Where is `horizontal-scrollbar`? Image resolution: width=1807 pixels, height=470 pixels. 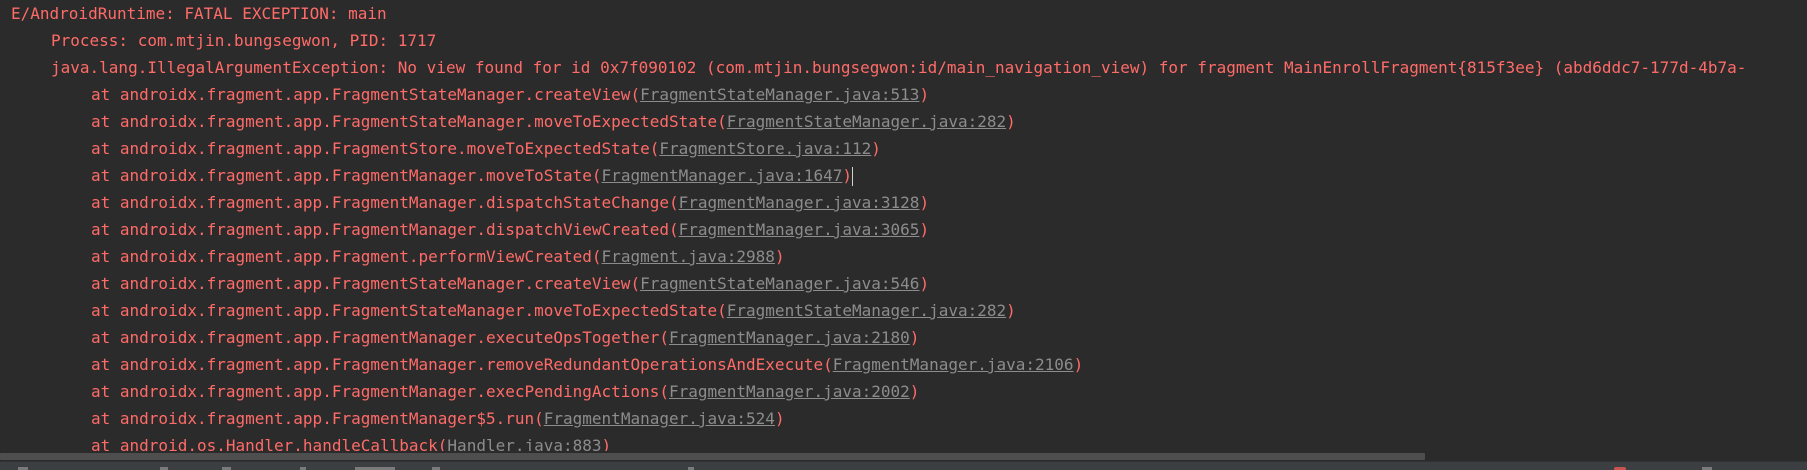 horizontal-scrollbar is located at coordinates (903, 456).